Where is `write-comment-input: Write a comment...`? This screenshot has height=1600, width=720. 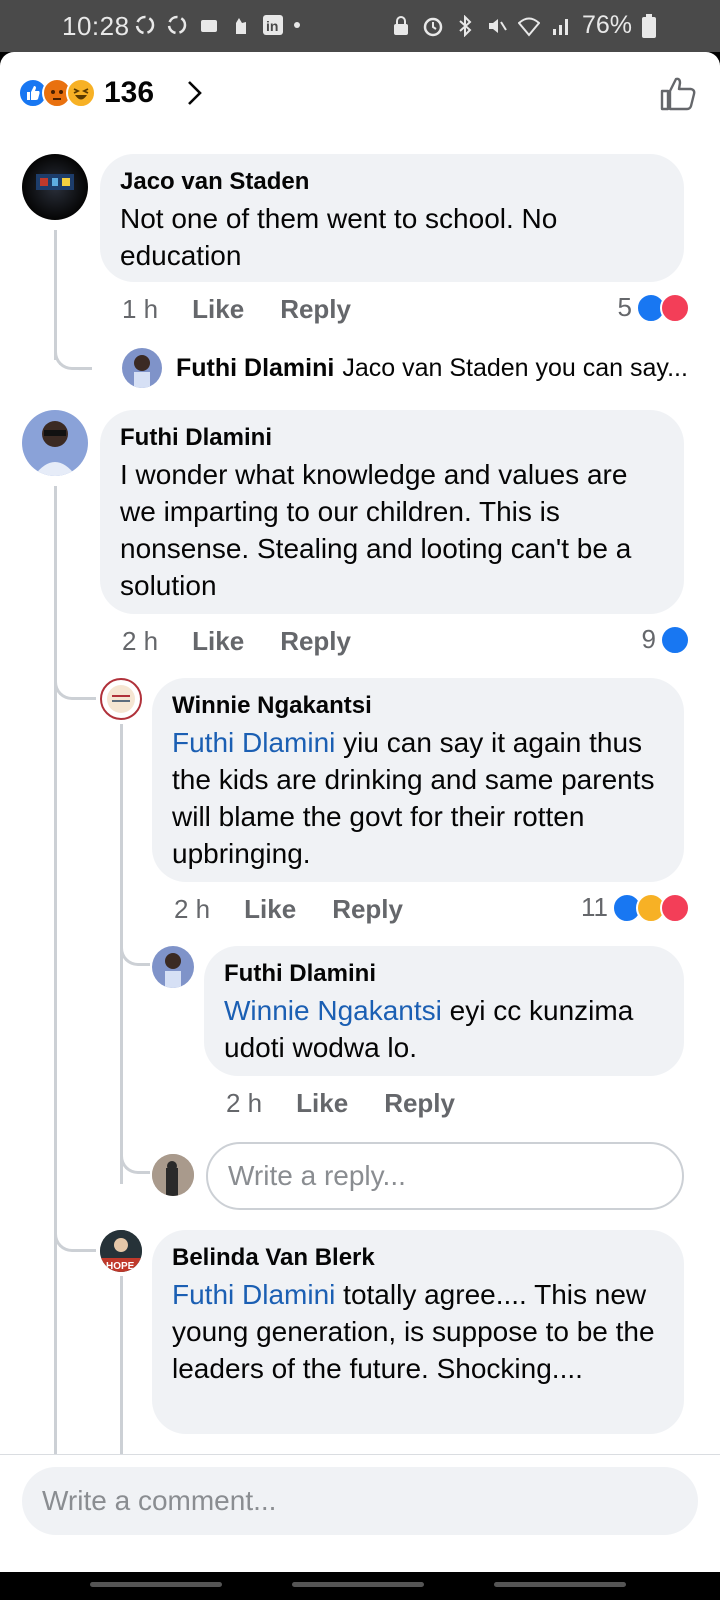
write-comment-input: Write a comment... is located at coordinates (360, 1501).